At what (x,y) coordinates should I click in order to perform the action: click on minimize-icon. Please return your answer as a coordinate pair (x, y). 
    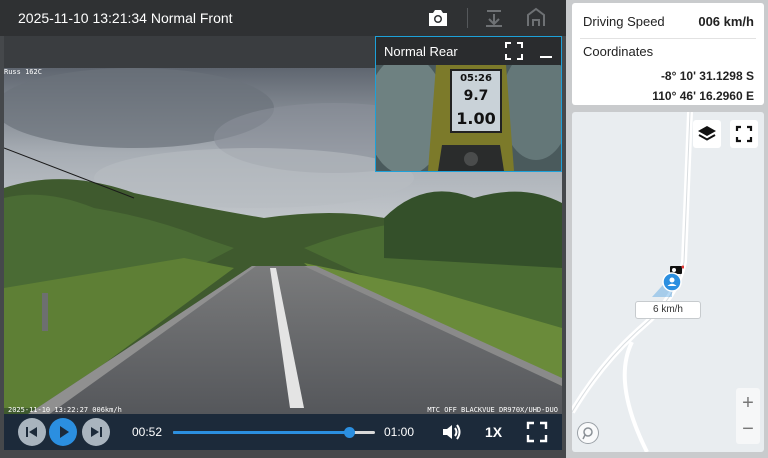
    Looking at the image, I should click on (546, 51).